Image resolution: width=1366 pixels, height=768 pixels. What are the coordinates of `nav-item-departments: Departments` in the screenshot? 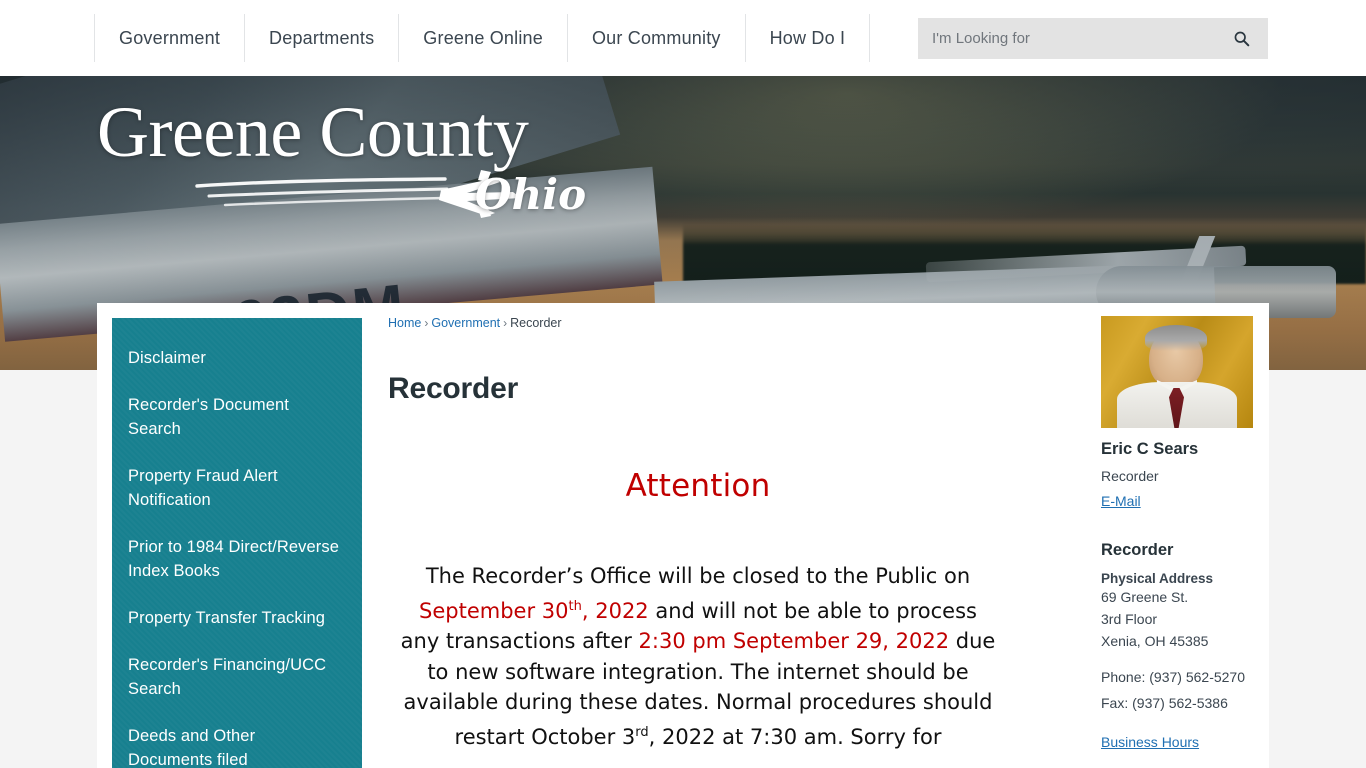 It's located at (321, 38).